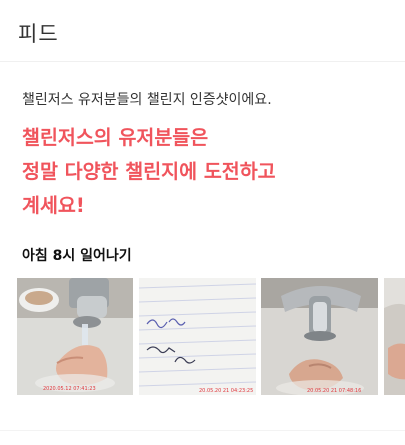  What do you see at coordinates (226, 391) in the screenshot?
I see `photo-timestamp: 20.05.20 21 04:23:25` at bounding box center [226, 391].